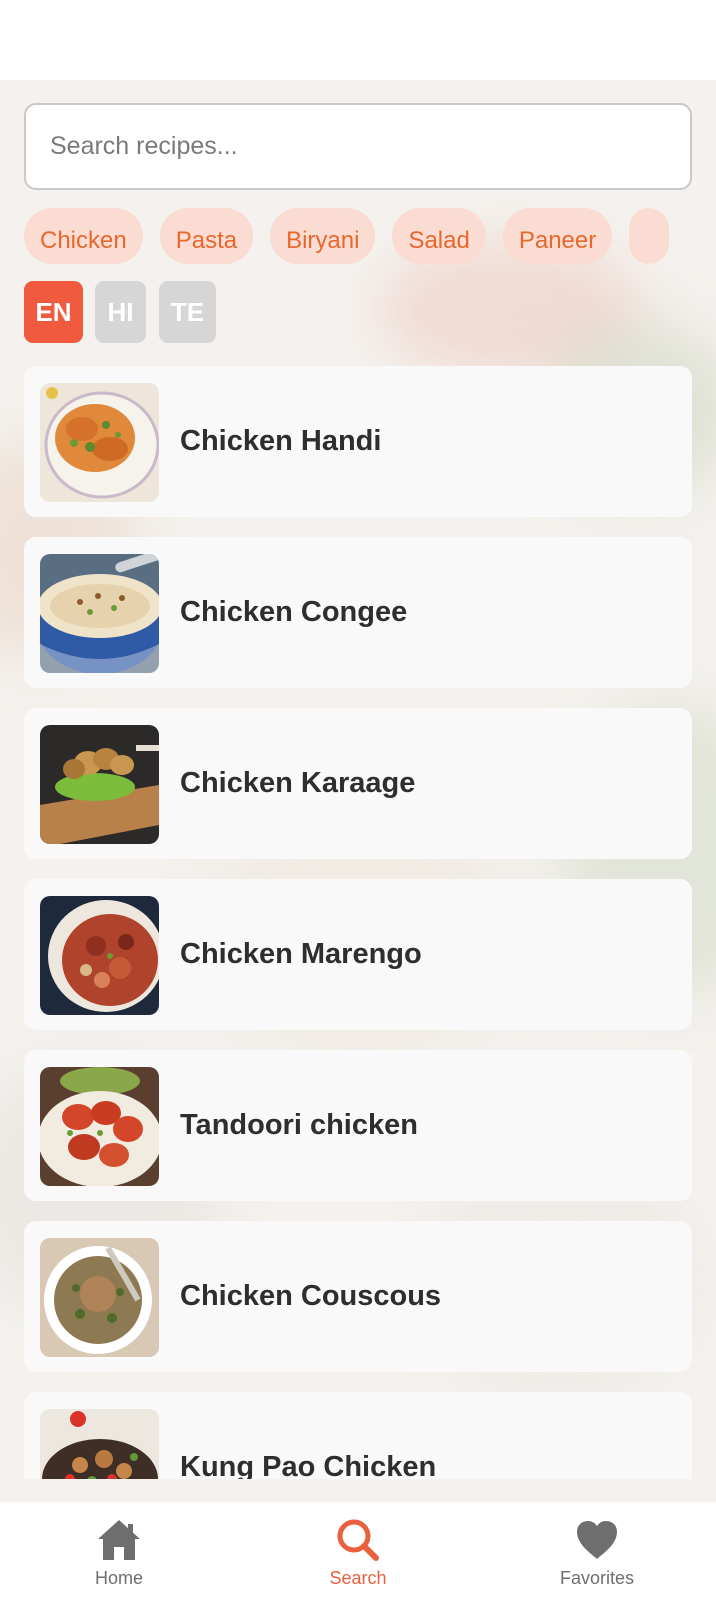  What do you see at coordinates (557, 236) in the screenshot?
I see `category-chip: Paneer` at bounding box center [557, 236].